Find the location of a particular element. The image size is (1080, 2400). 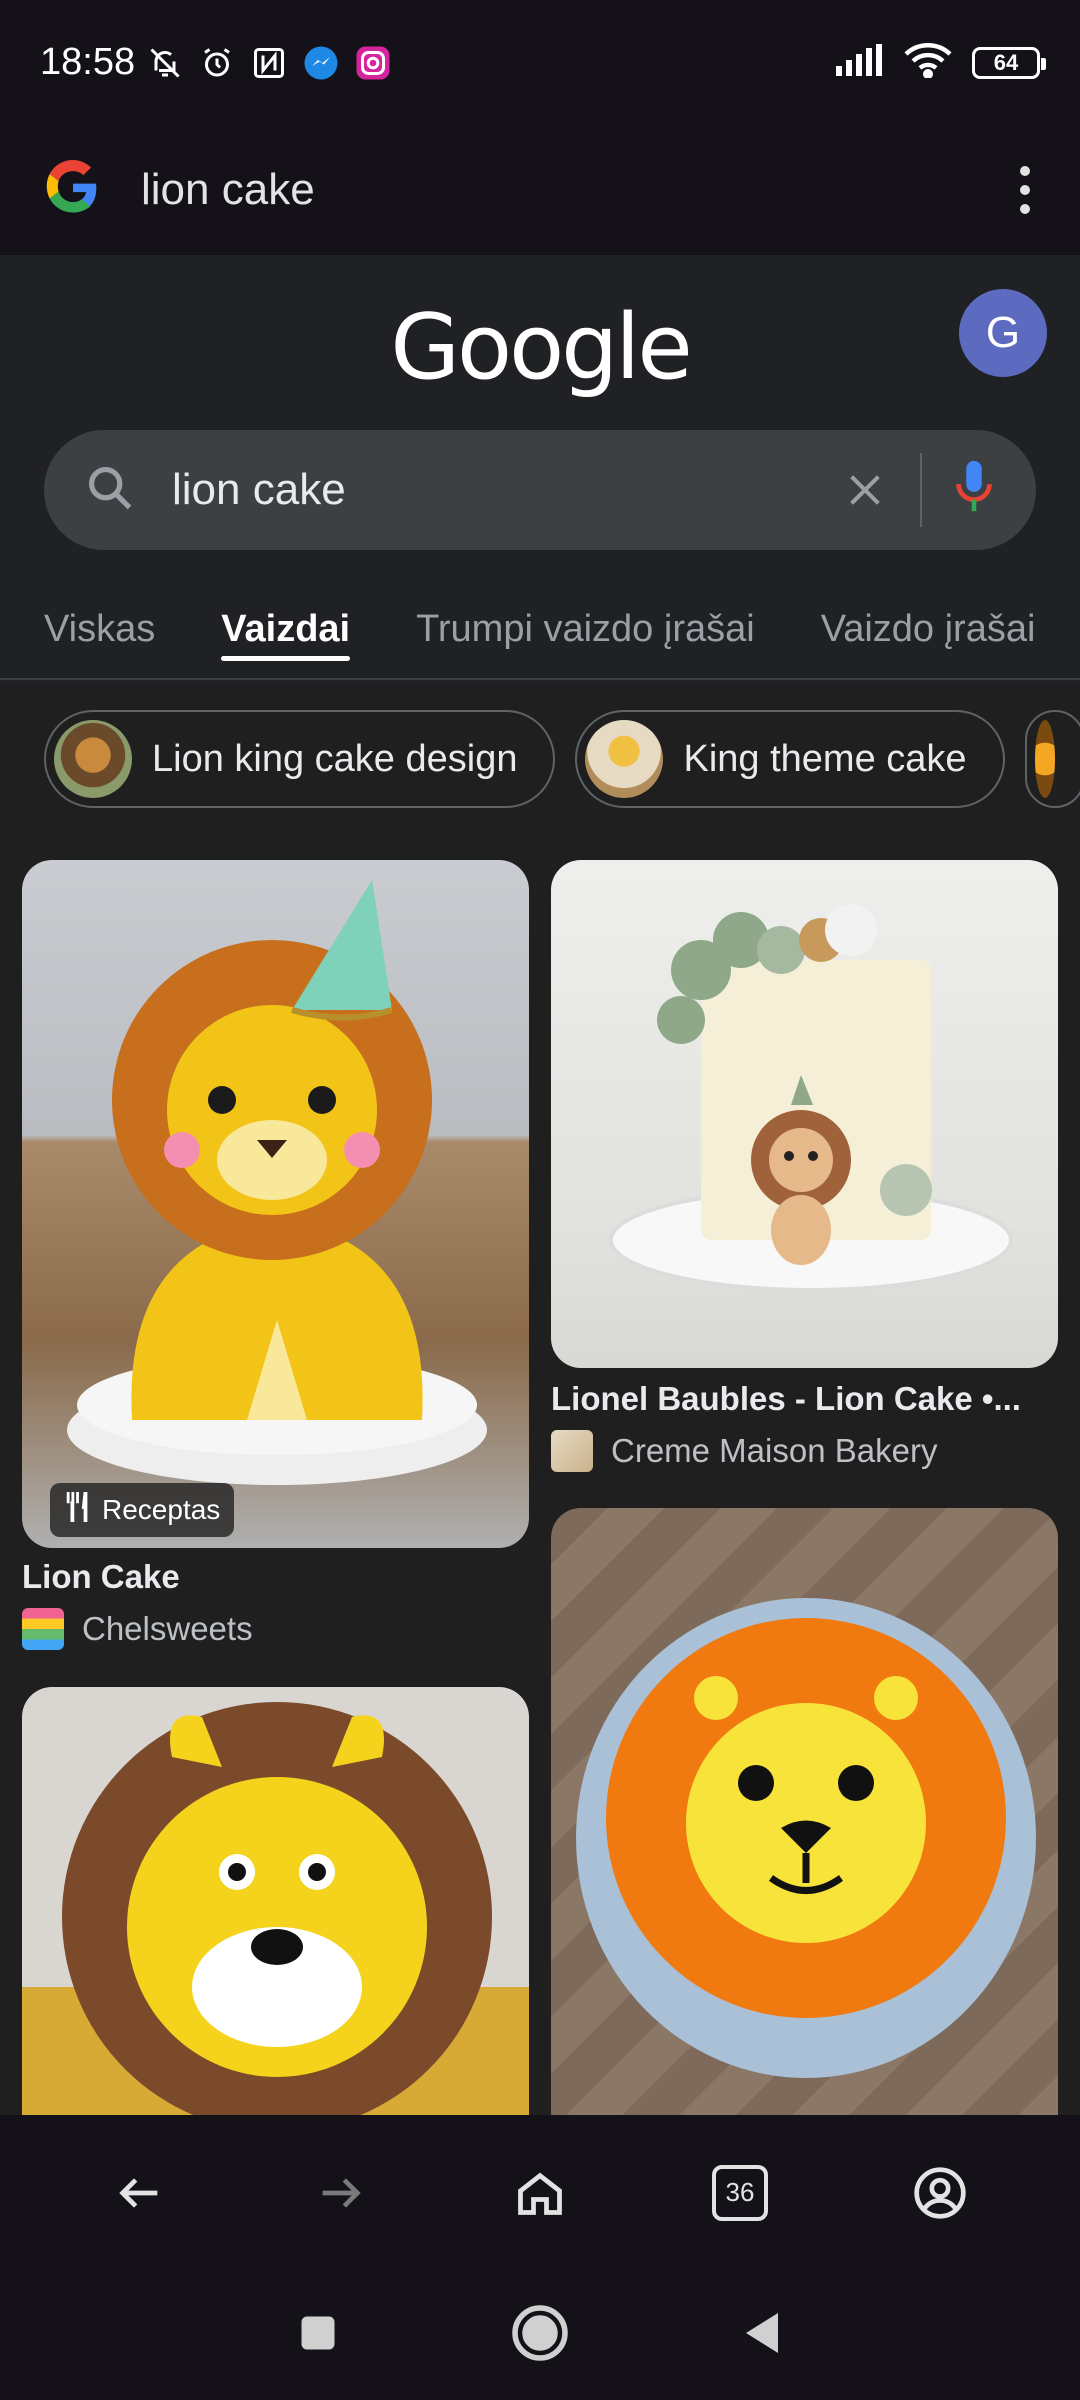

browser-bottom-nav: 36 is located at coordinates (540, 2192).